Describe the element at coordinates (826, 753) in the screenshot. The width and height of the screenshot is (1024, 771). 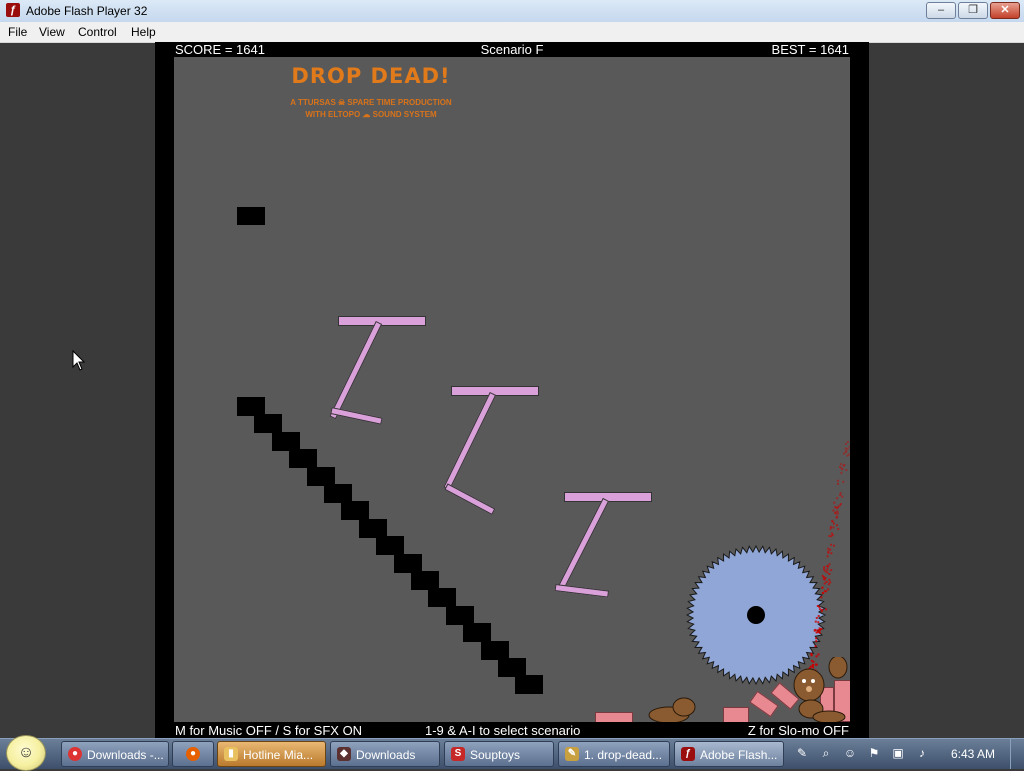
I see `search-tray-icon: ⌕` at that location.